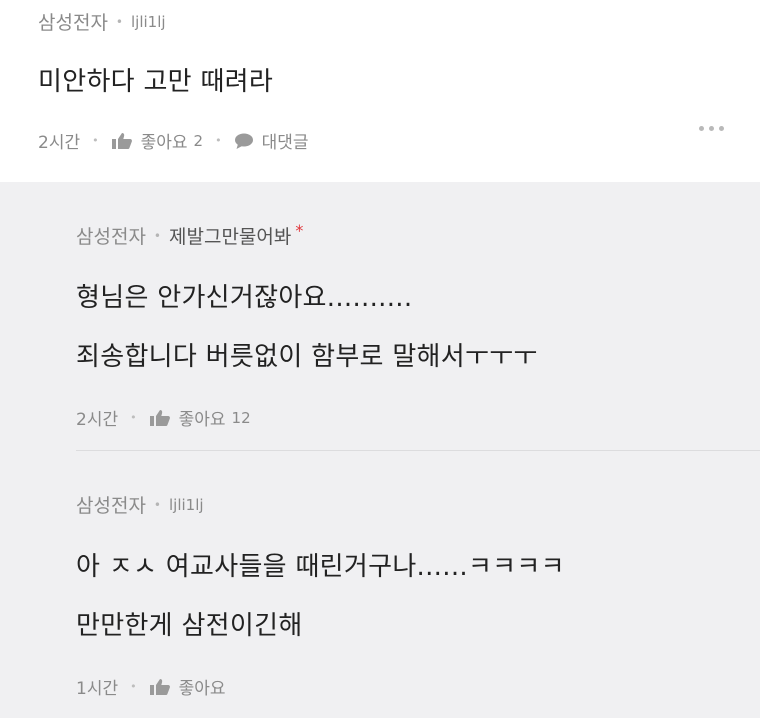 Image resolution: width=760 pixels, height=718 pixels. What do you see at coordinates (418, 686) in the screenshot?
I see `reply-actions: 1시간 • 좋아요` at bounding box center [418, 686].